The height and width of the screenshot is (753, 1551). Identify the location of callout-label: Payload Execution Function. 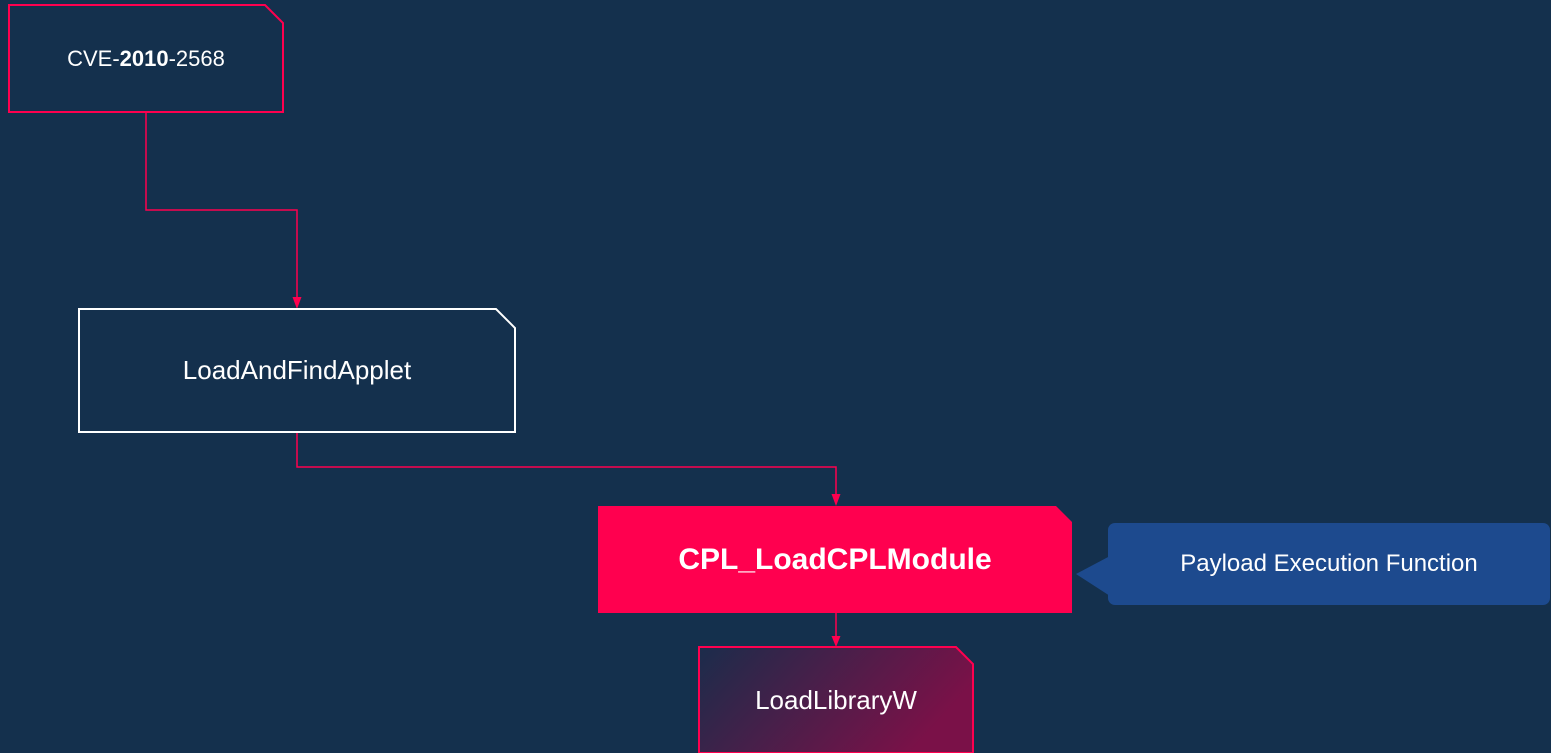
(1329, 563).